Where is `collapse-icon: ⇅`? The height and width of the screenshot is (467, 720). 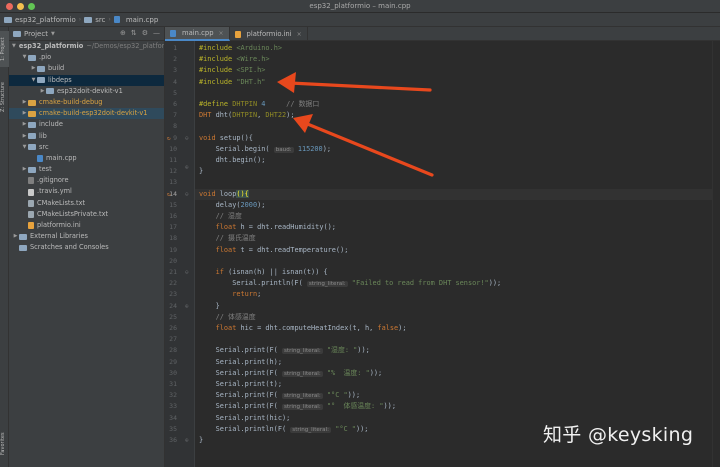 collapse-icon: ⇅ is located at coordinates (134, 33).